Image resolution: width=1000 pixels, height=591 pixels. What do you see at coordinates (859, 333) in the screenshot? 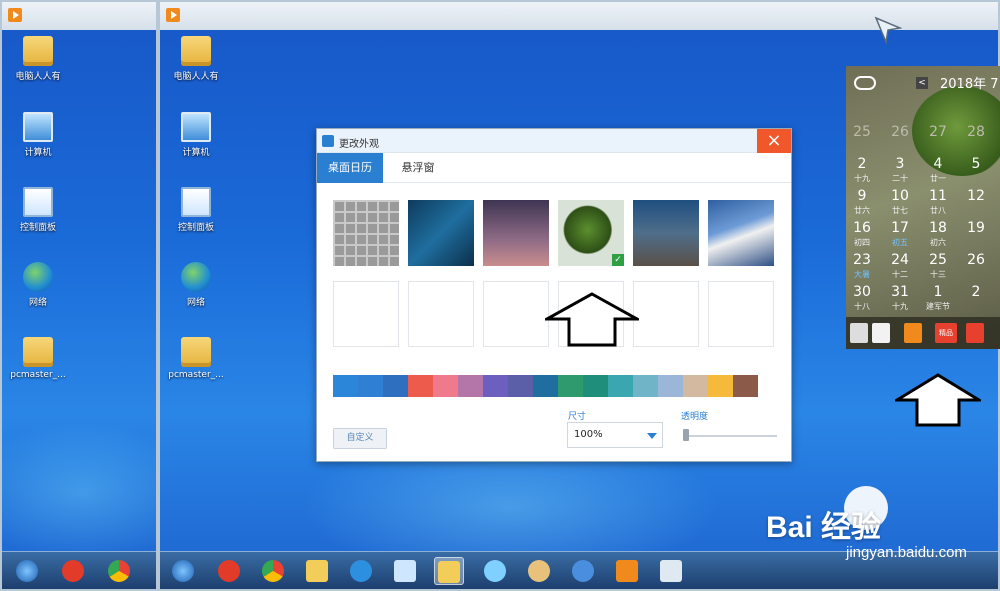
I see `pen-icon` at bounding box center [859, 333].